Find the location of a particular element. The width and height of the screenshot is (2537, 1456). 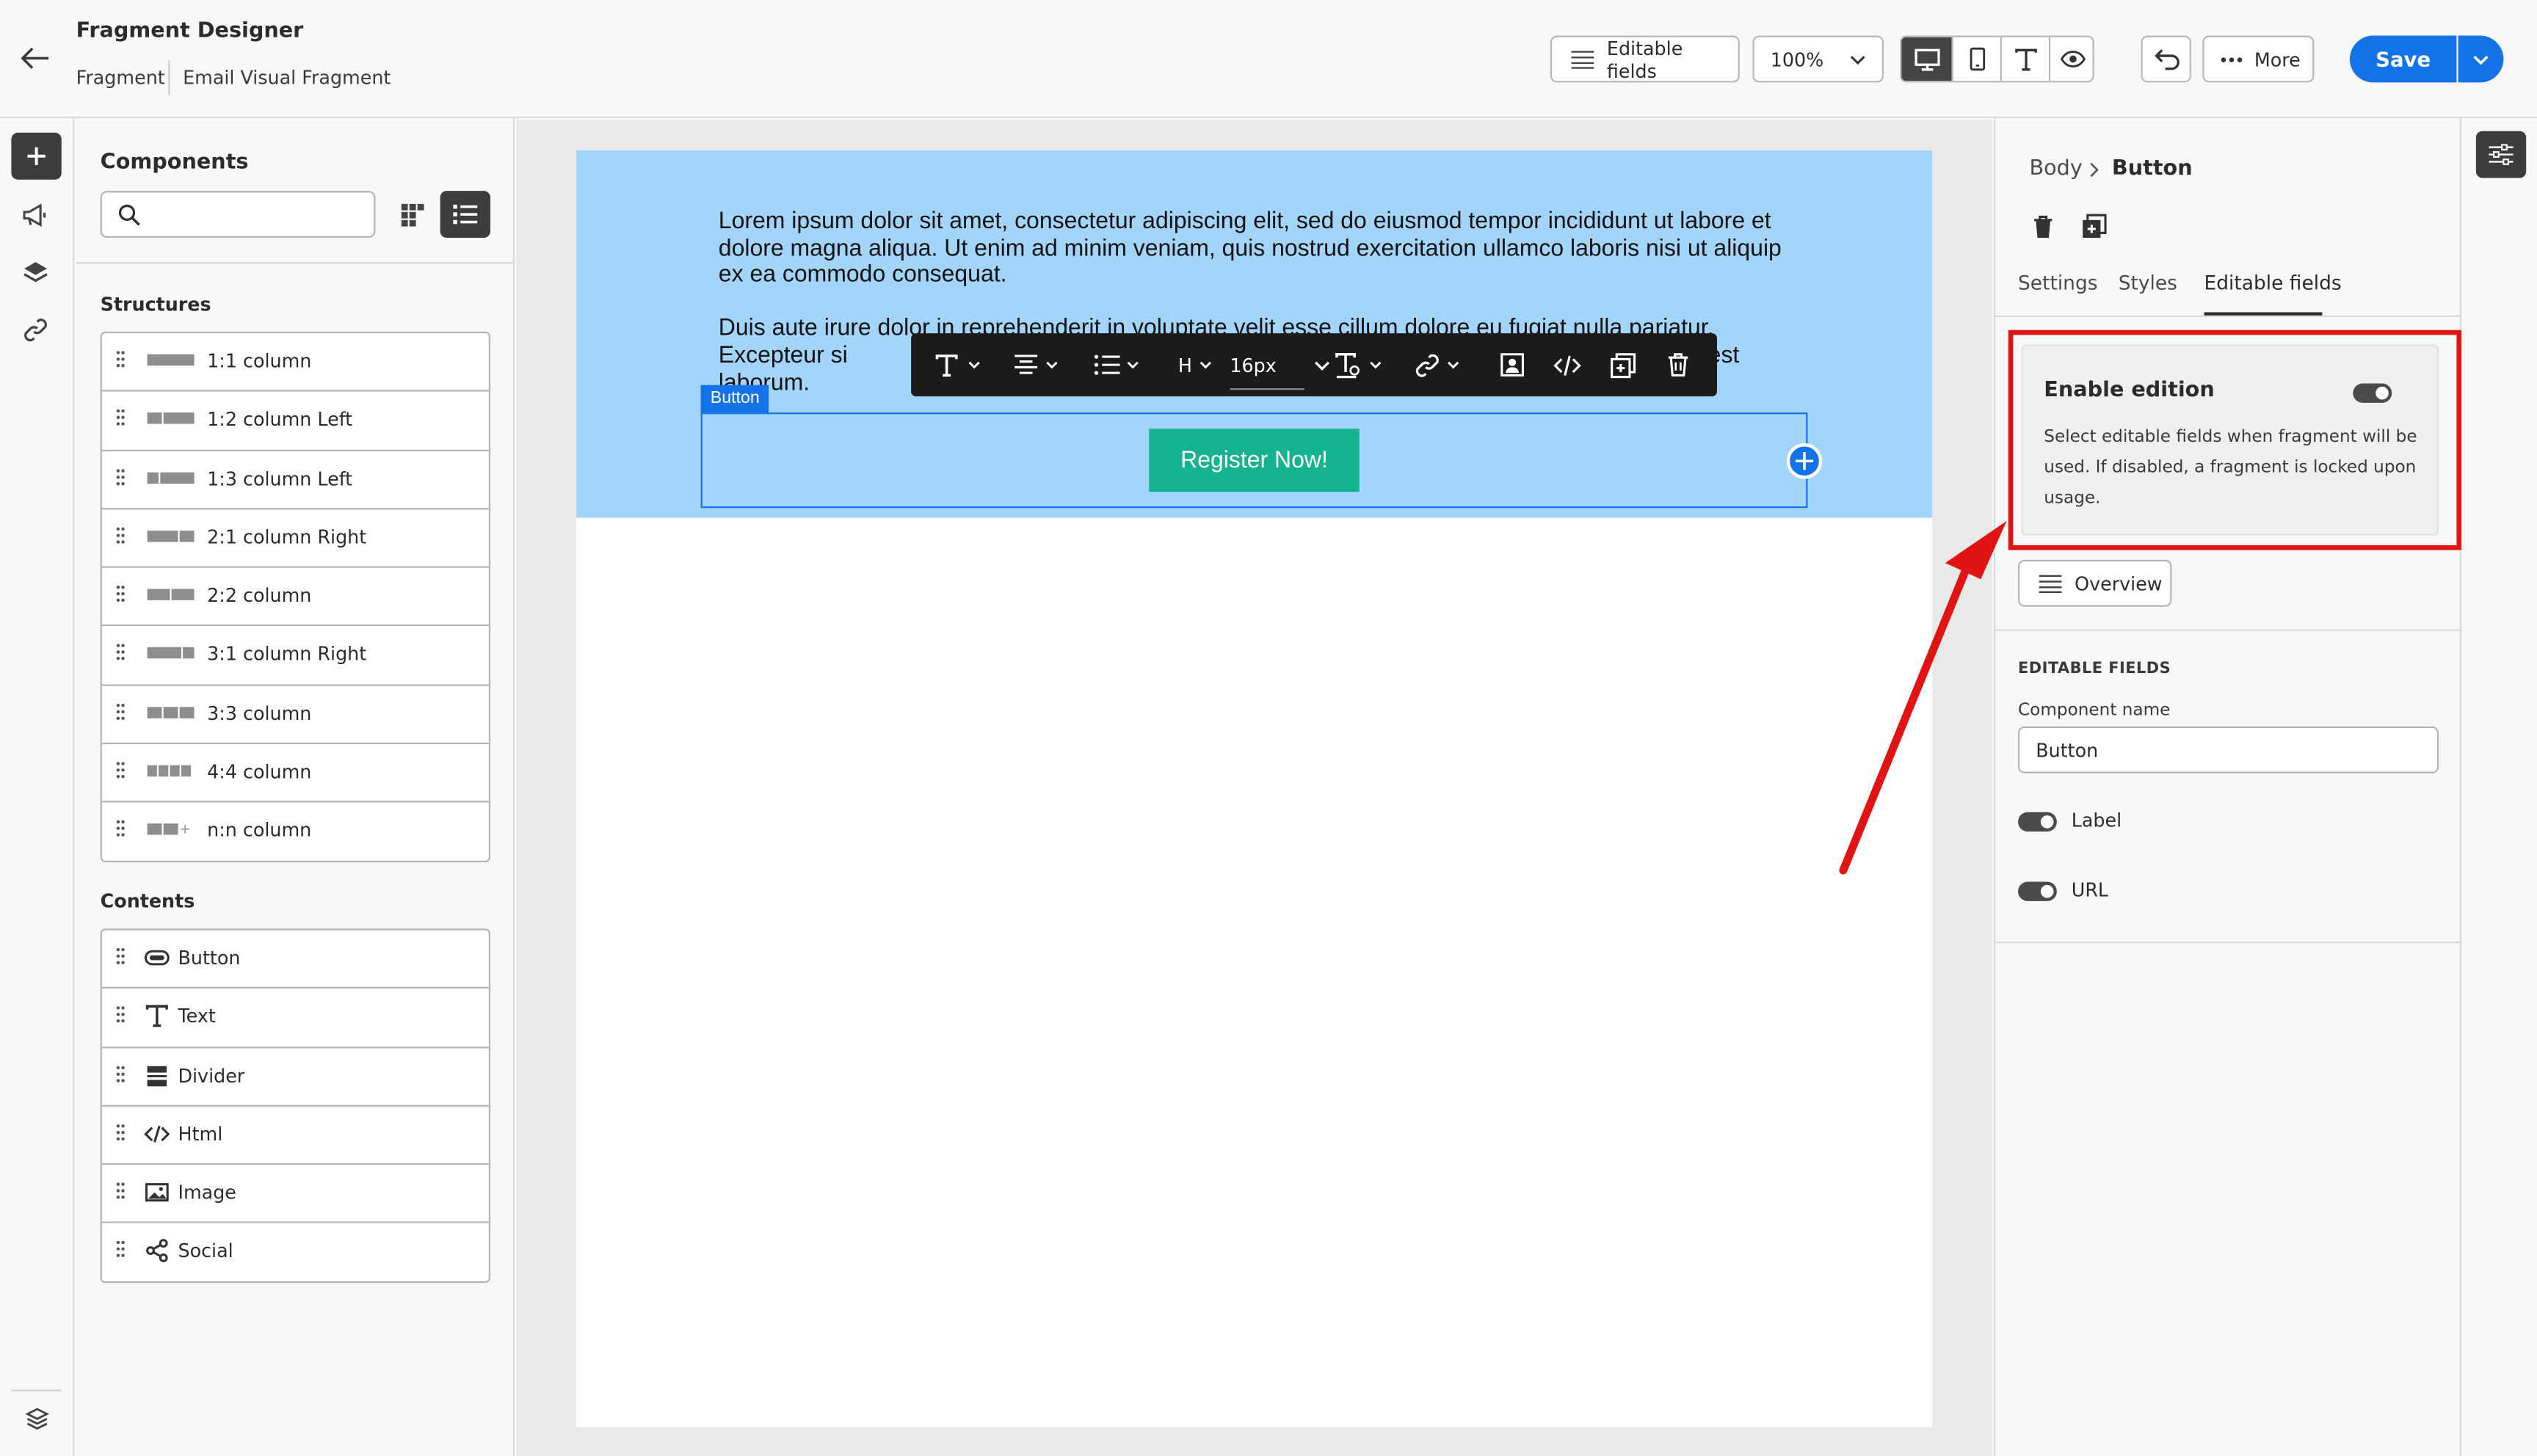

structure-item: + n:n column is located at coordinates (295, 832).